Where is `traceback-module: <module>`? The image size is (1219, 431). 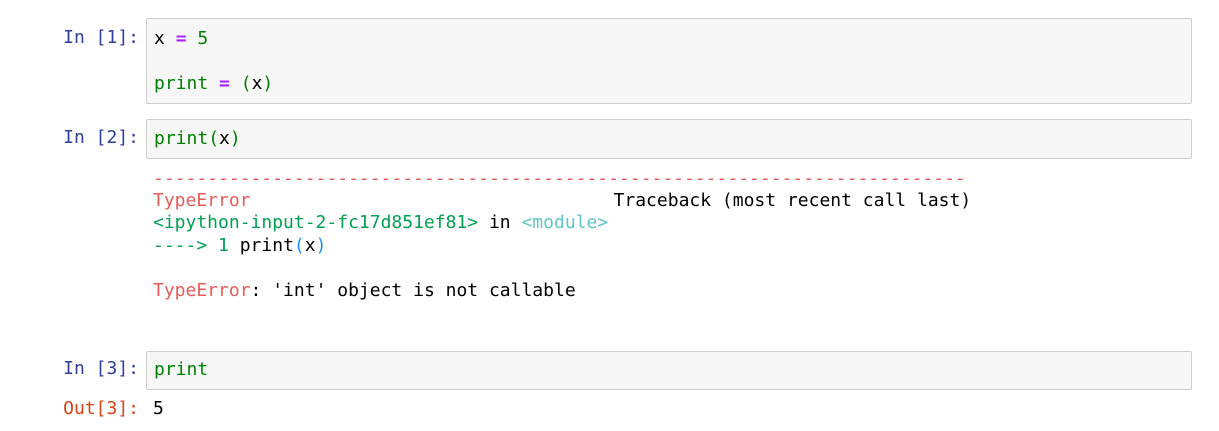
traceback-module: <module> is located at coordinates (565, 222).